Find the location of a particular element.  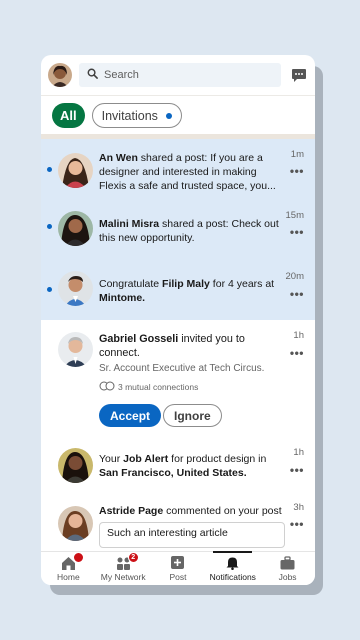

filter-bar: All Invitations is located at coordinates (178, 115).